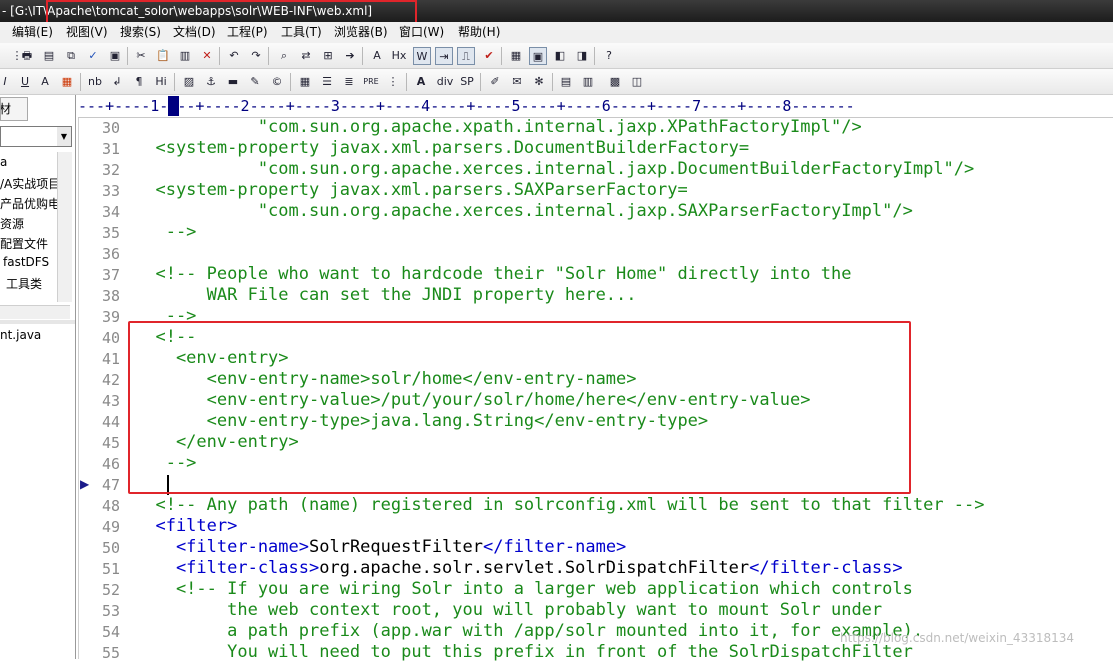 This screenshot has width=1113, height=662. What do you see at coordinates (45, 82) in the screenshot?
I see `font-color-button: A` at bounding box center [45, 82].